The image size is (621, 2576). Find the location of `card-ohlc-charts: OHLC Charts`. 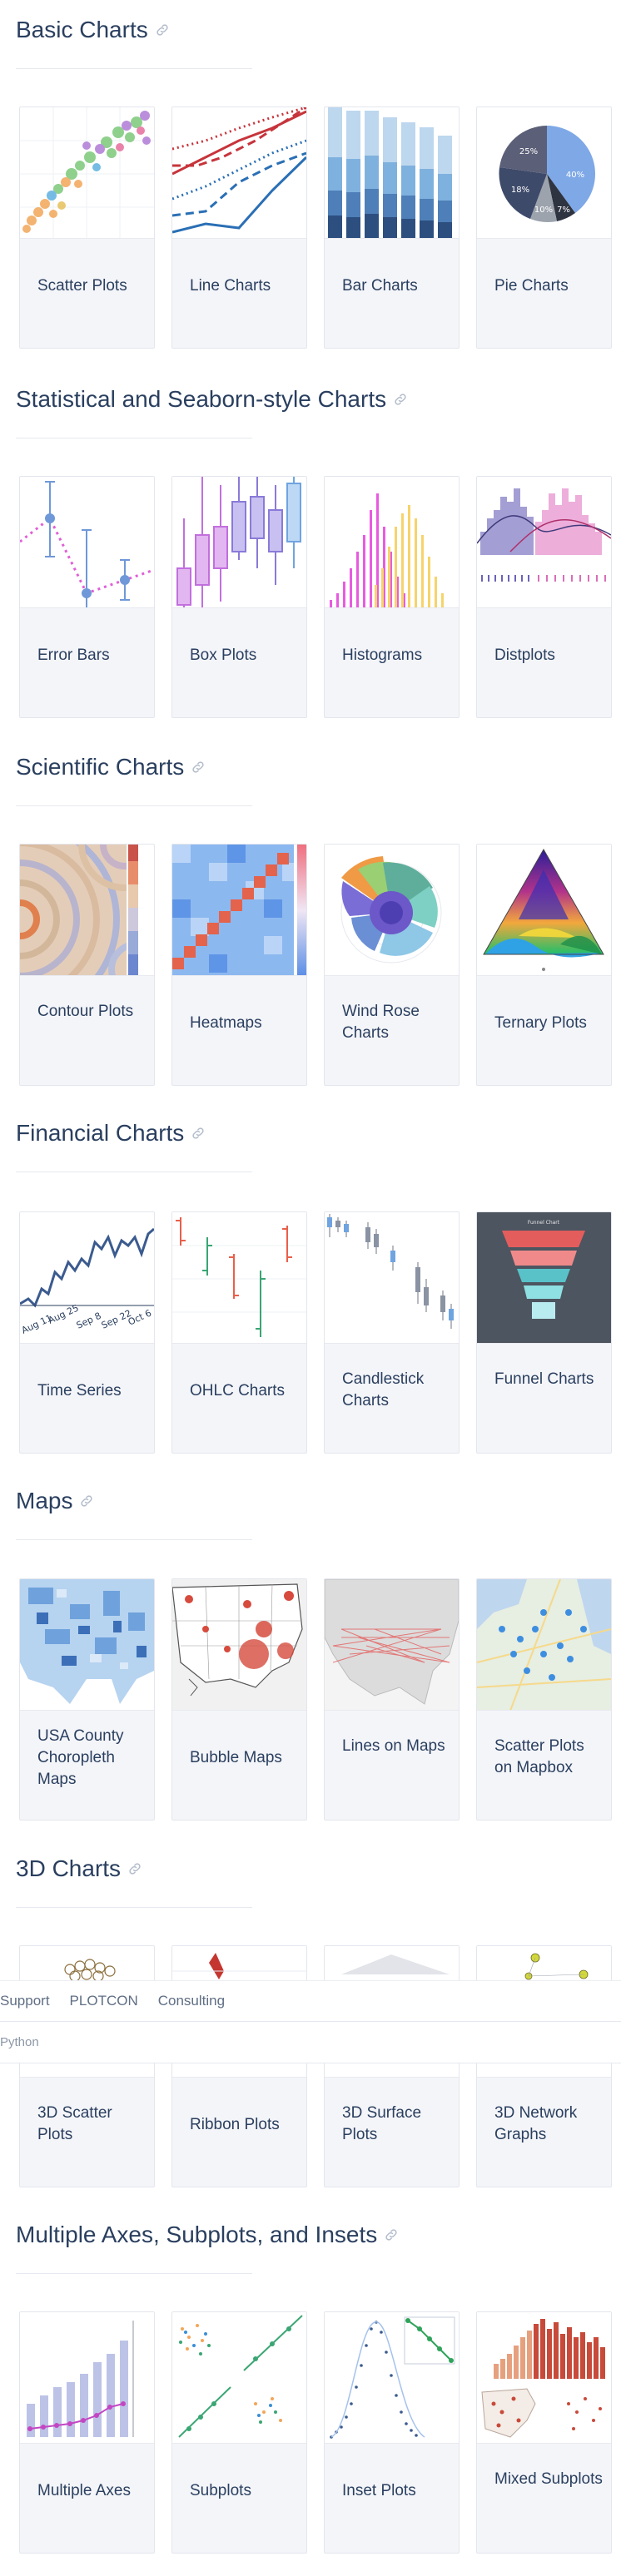

card-ohlc-charts: OHLC Charts is located at coordinates (239, 1333).